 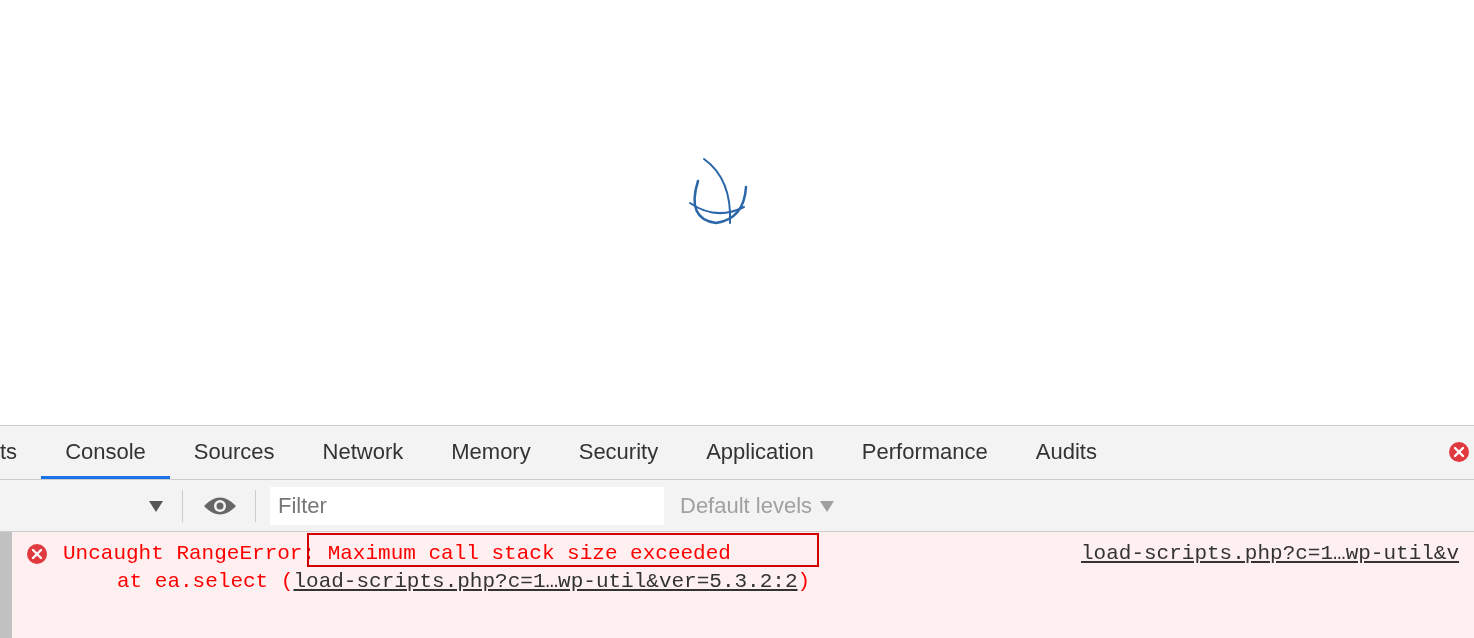 What do you see at coordinates (618, 452) in the screenshot?
I see `tab: Security` at bounding box center [618, 452].